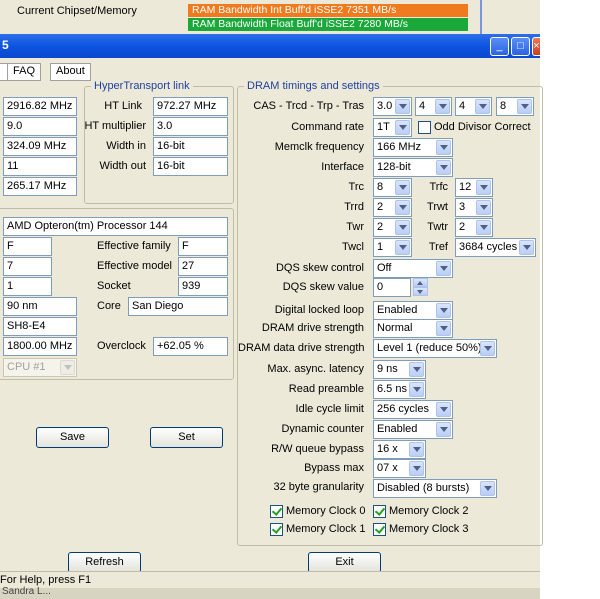 This screenshot has height=599, width=600. What do you see at coordinates (394, 167) in the screenshot?
I see `interface-value: 128-bit` at bounding box center [394, 167].